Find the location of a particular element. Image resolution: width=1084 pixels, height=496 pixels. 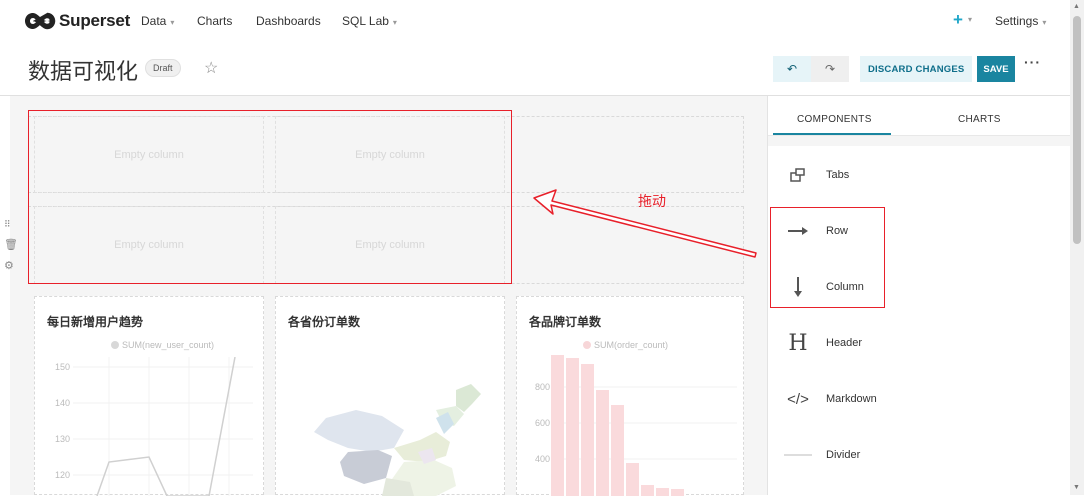

undo-button: ↶ is located at coordinates (792, 69).